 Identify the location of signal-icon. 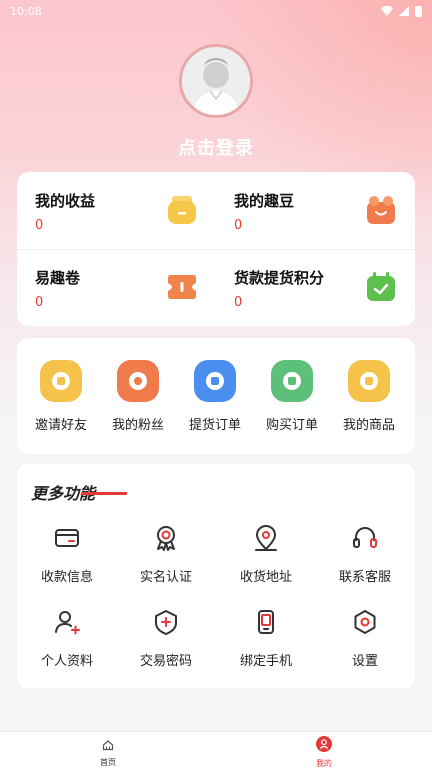
(404, 11).